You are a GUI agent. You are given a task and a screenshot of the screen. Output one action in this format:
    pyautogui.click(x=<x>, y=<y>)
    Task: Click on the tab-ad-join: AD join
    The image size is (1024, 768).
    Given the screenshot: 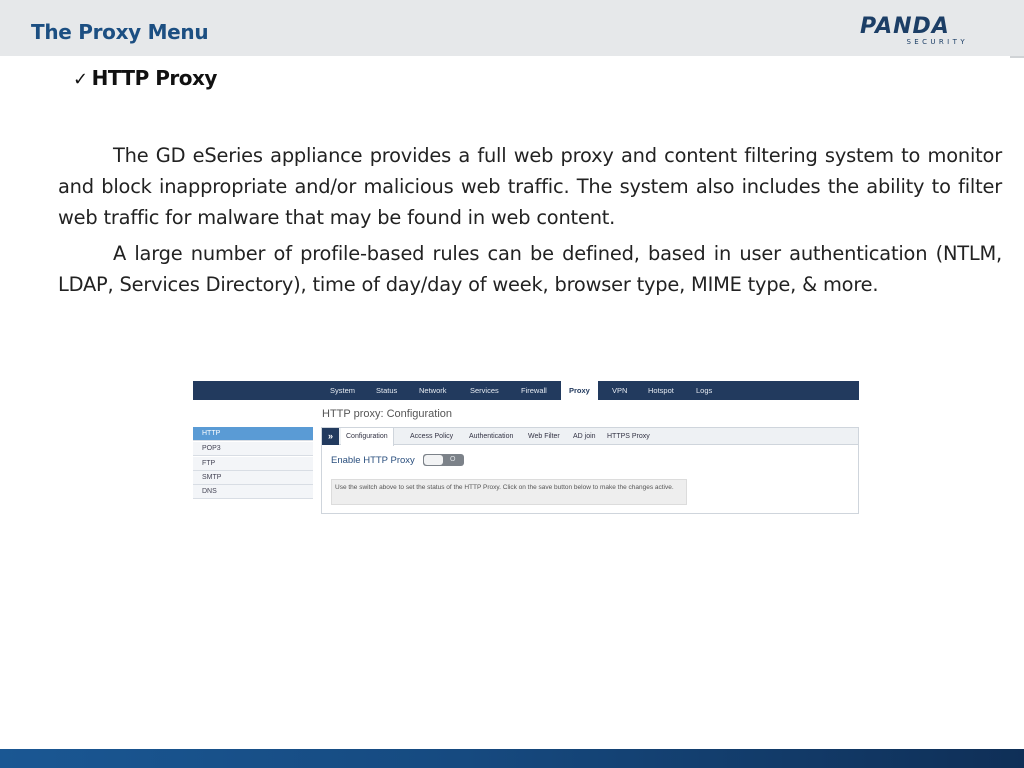 What is the action you would take?
    pyautogui.click(x=584, y=436)
    